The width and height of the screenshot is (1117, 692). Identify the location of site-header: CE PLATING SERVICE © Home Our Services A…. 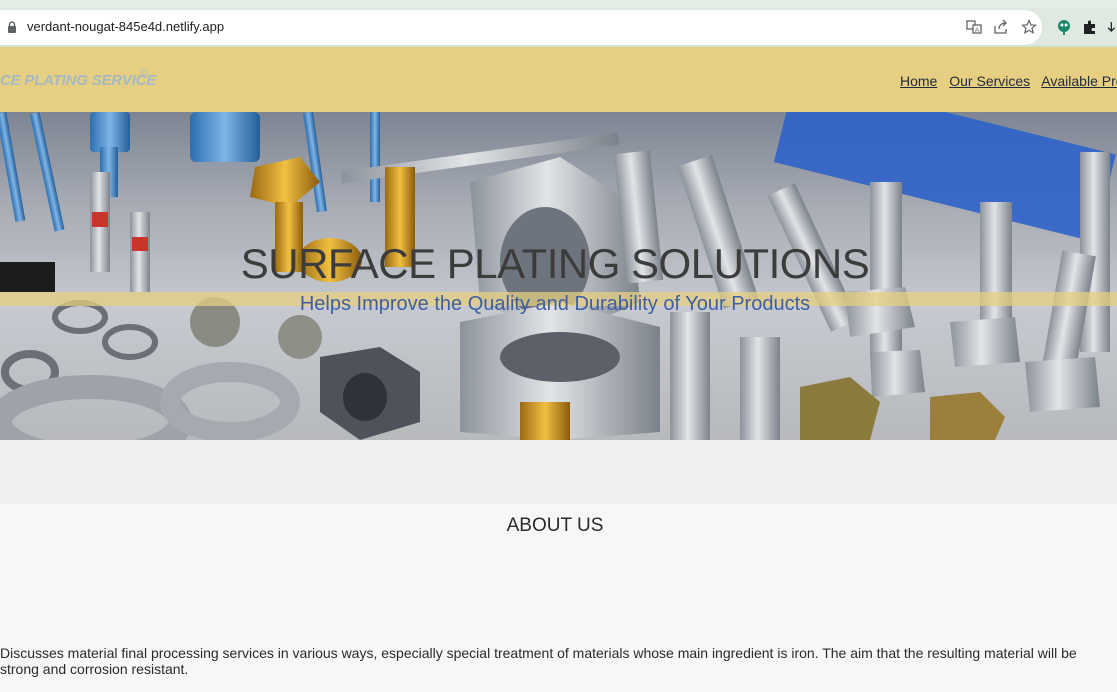
(558, 78).